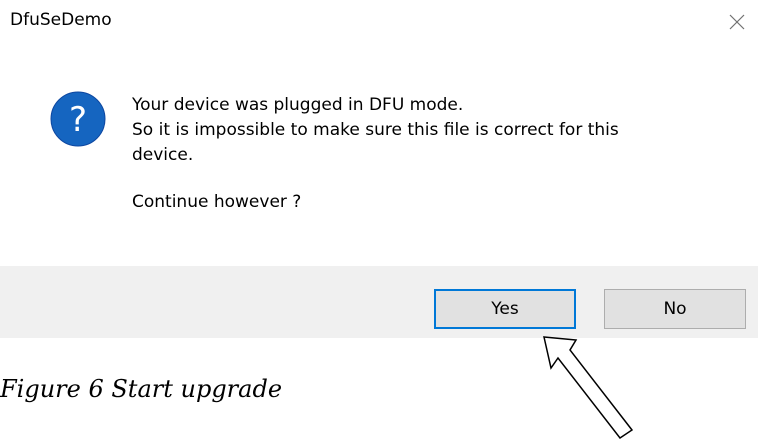  I want to click on question-icon: ?, so click(78, 119).